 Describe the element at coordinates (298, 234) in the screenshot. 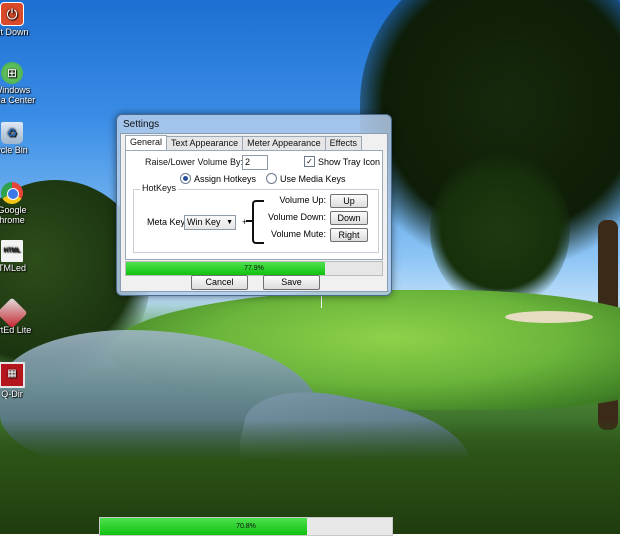

I see `volume-mute-label: Volume Mute:` at that location.